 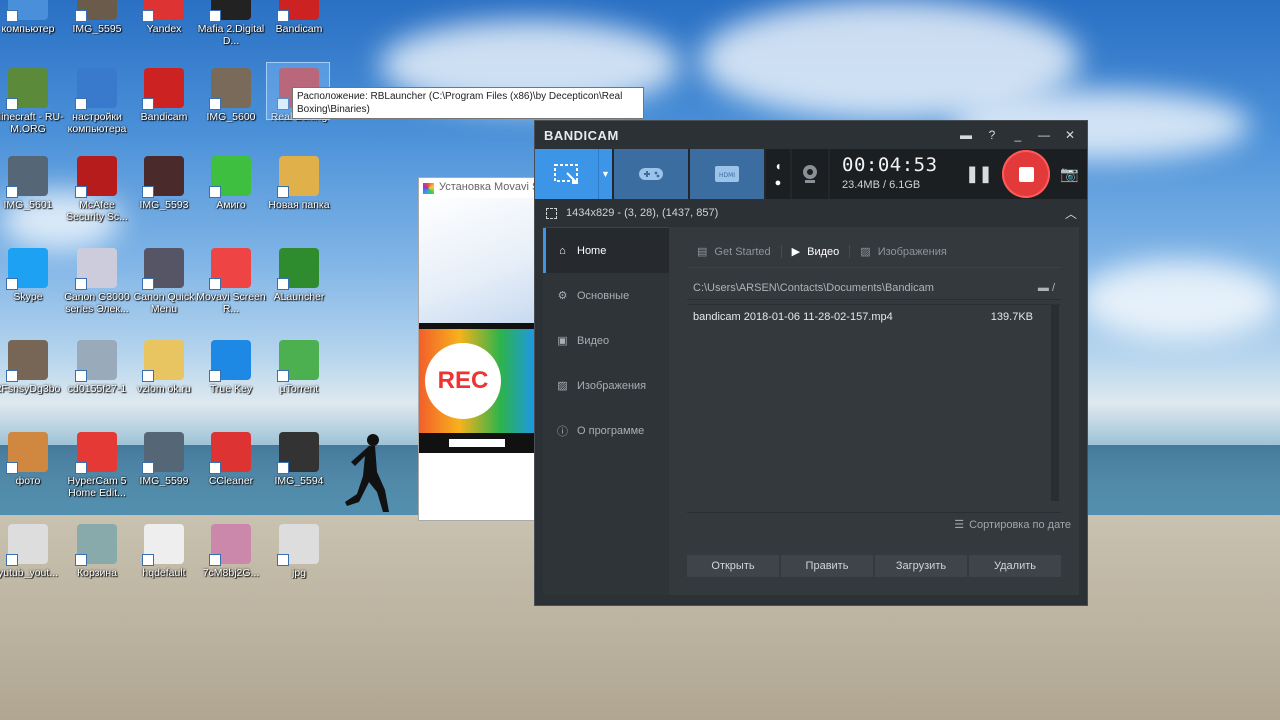 What do you see at coordinates (97, 101) in the screenshot?
I see `desktop-icon: настройки компьютера` at bounding box center [97, 101].